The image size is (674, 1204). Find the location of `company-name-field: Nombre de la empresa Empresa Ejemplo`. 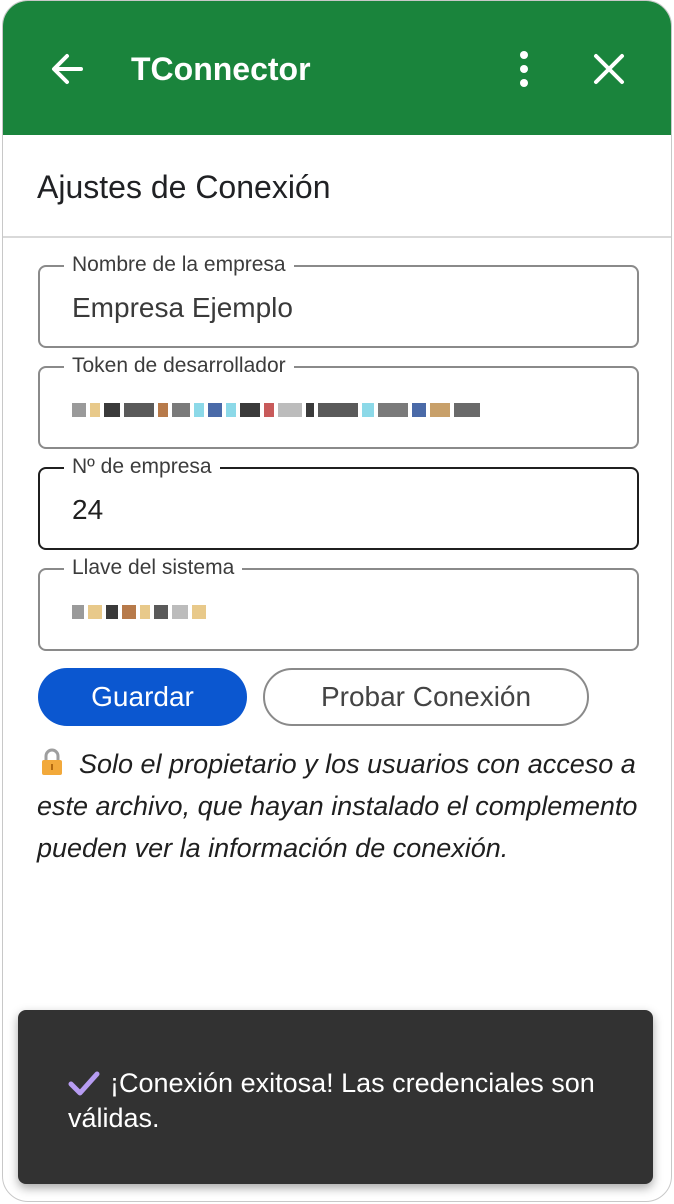

company-name-field: Nombre de la empresa Empresa Ejemplo is located at coordinates (338, 300).